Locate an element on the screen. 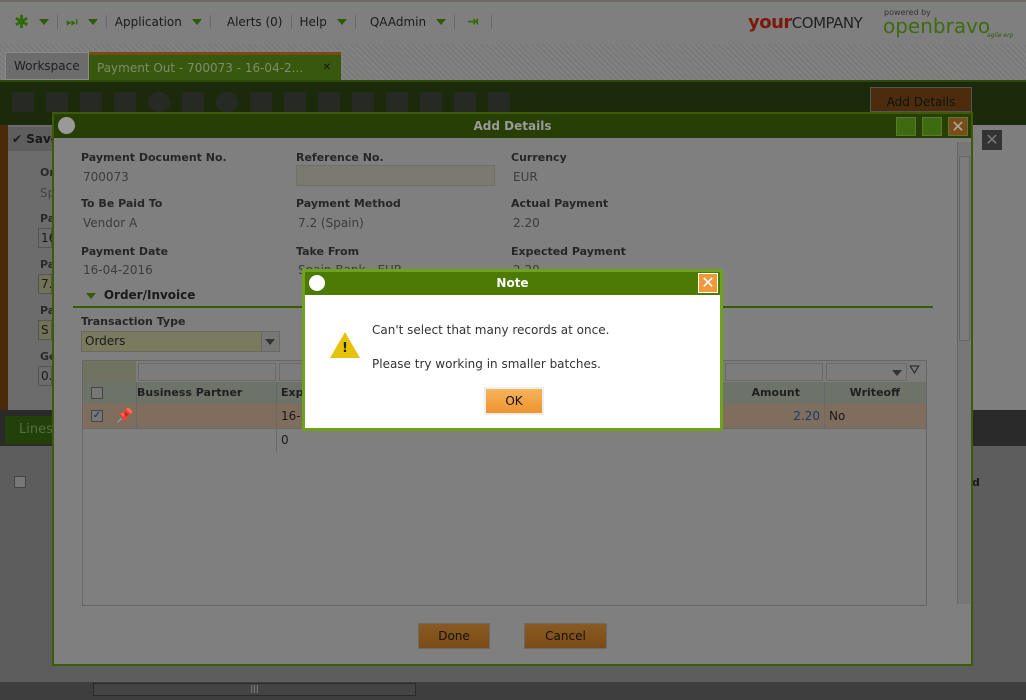 The width and height of the screenshot is (1026, 700). row-checkbox: ✓ is located at coordinates (97, 416).